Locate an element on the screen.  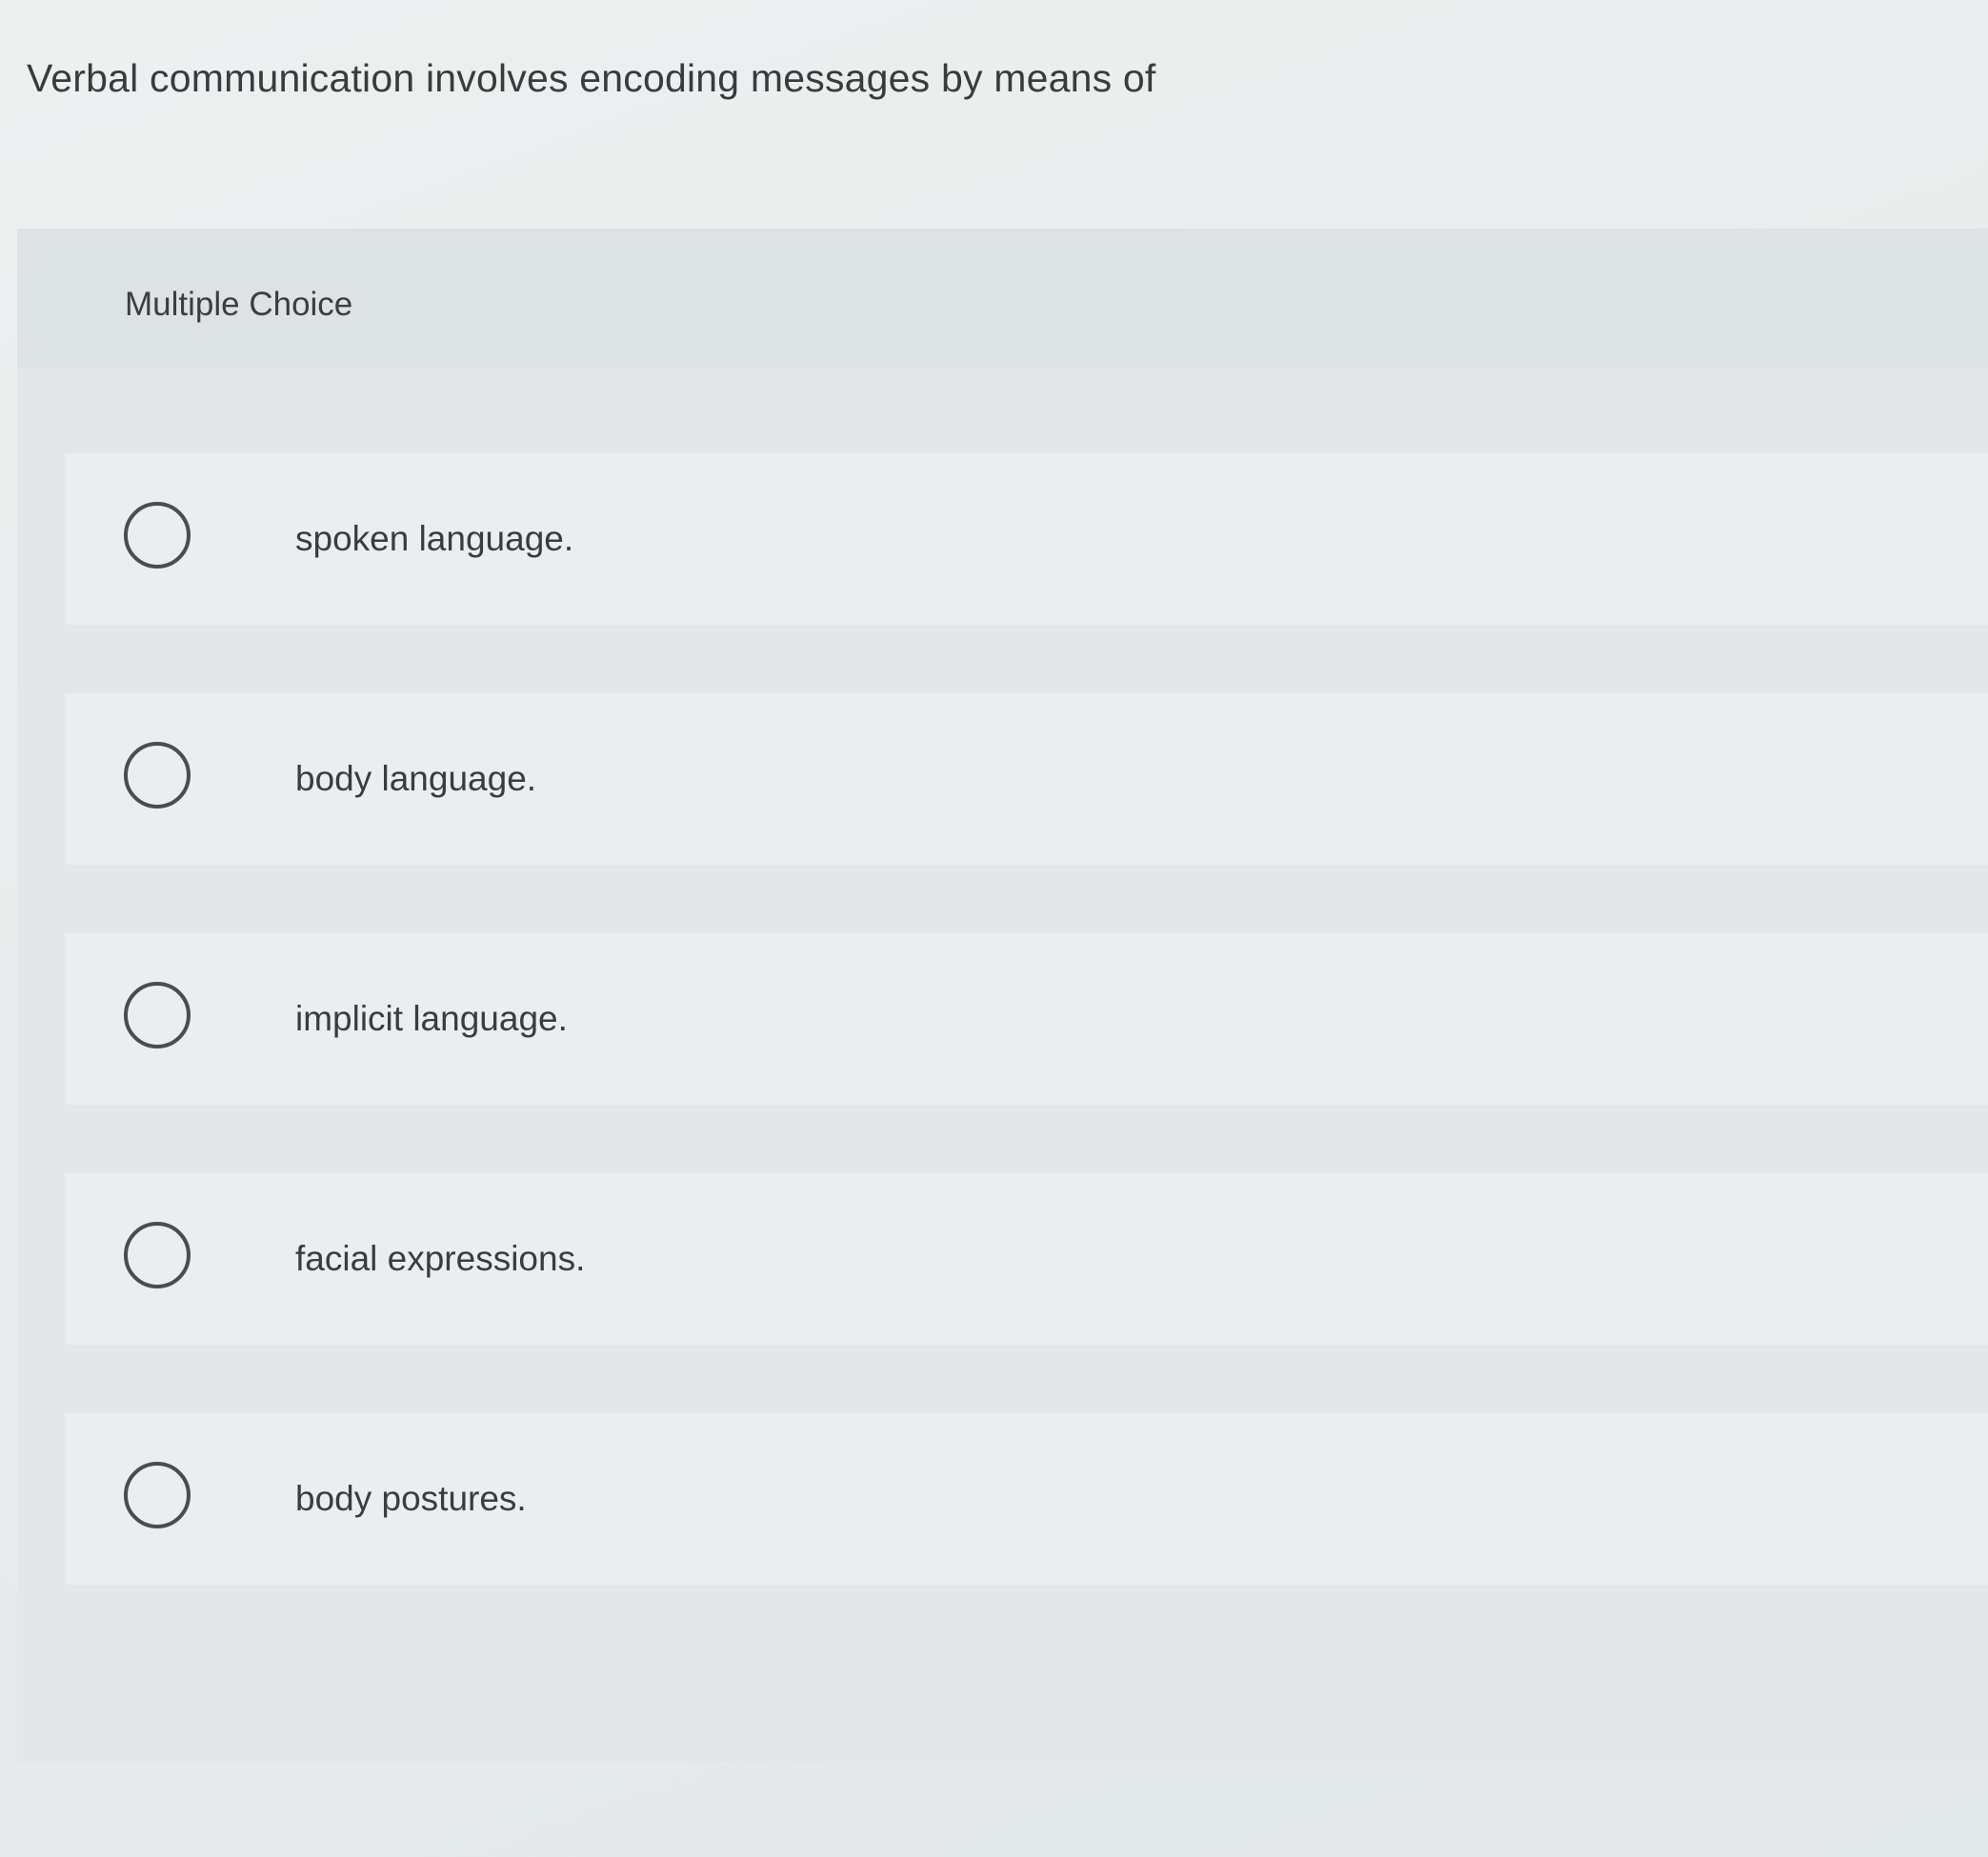
answer-option-label: body language. is located at coordinates (416, 779).